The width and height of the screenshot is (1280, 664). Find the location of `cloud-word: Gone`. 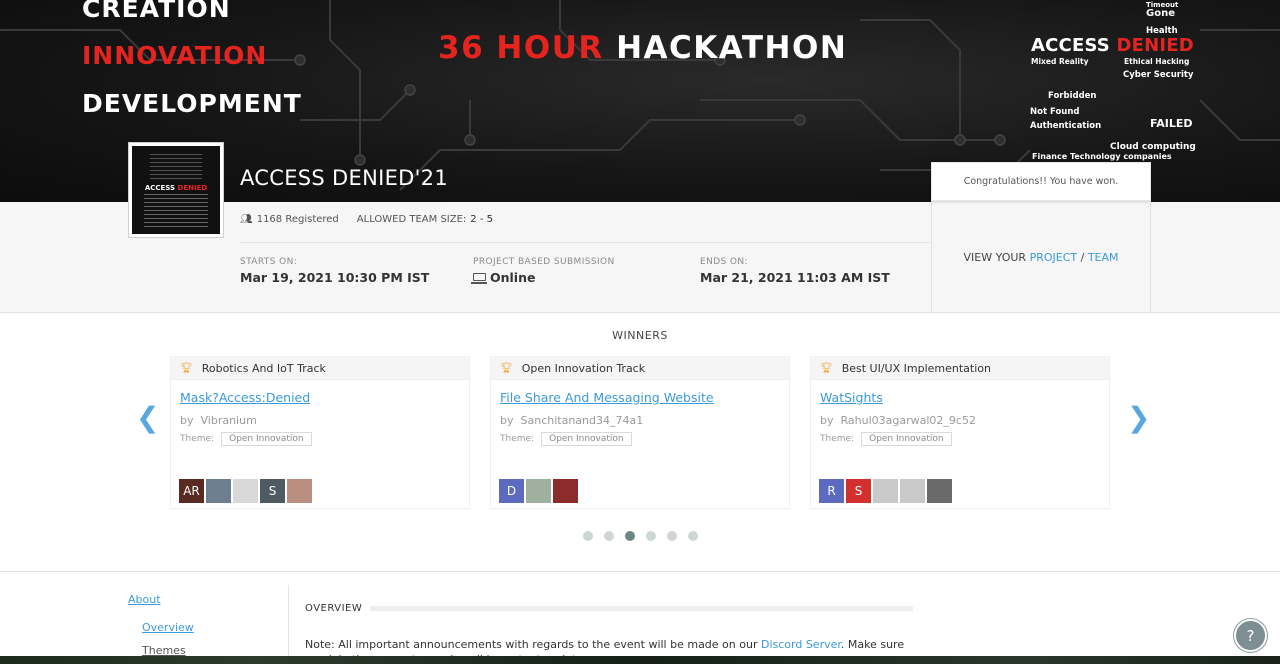

cloud-word: Gone is located at coordinates (1160, 13).